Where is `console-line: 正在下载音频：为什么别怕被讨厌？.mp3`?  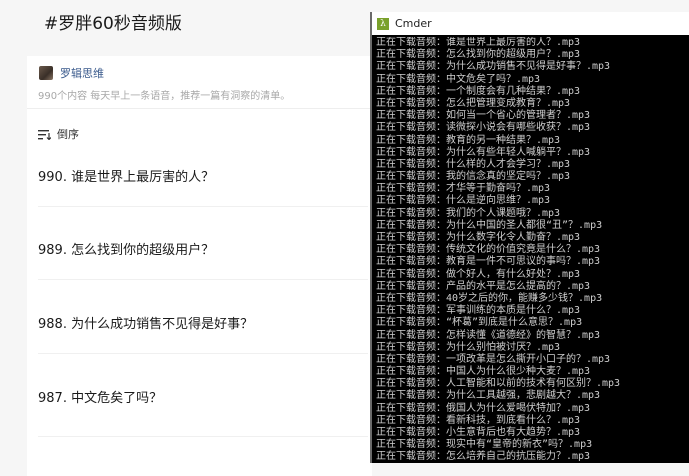 console-line: 正在下载音频：为什么别怕被讨厌？.mp3 is located at coordinates (468, 347).